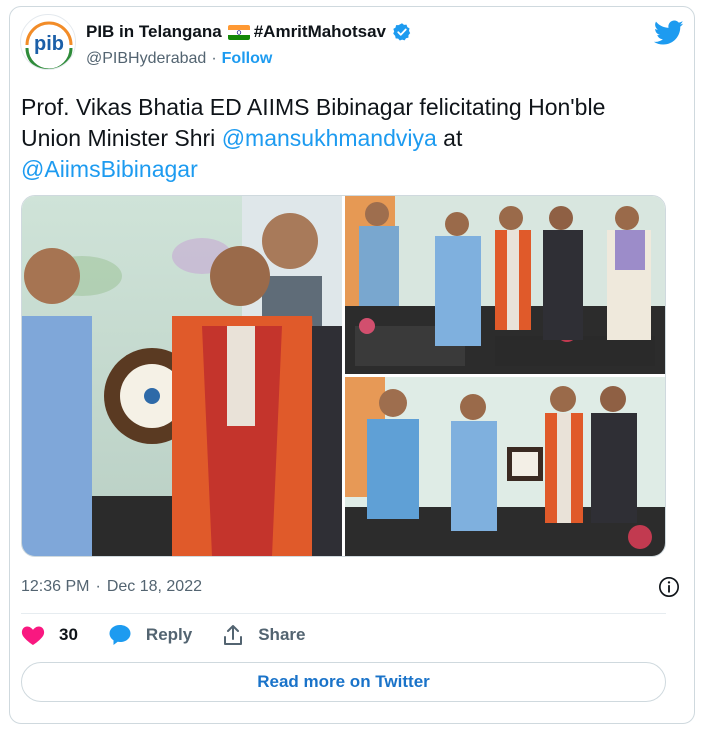  What do you see at coordinates (669, 33) in the screenshot?
I see `twitter-bird-icon` at bounding box center [669, 33].